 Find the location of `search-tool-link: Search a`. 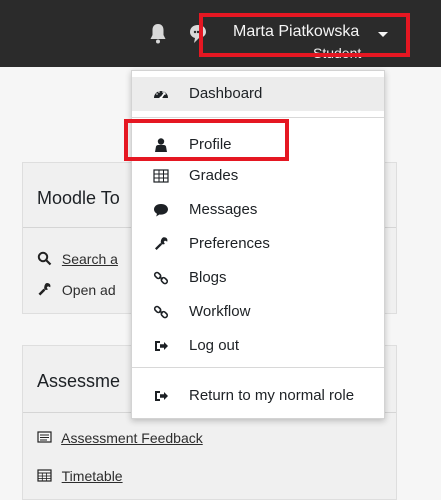

search-tool-link: Search a is located at coordinates (77, 259).